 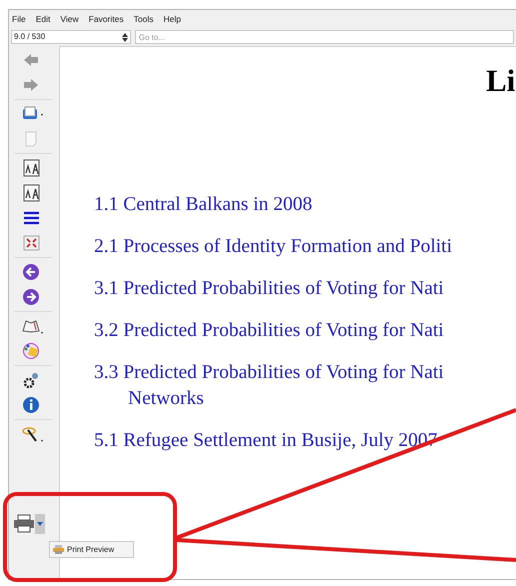 What do you see at coordinates (149, 399) in the screenshot?
I see `figure-link: Networks` at bounding box center [149, 399].